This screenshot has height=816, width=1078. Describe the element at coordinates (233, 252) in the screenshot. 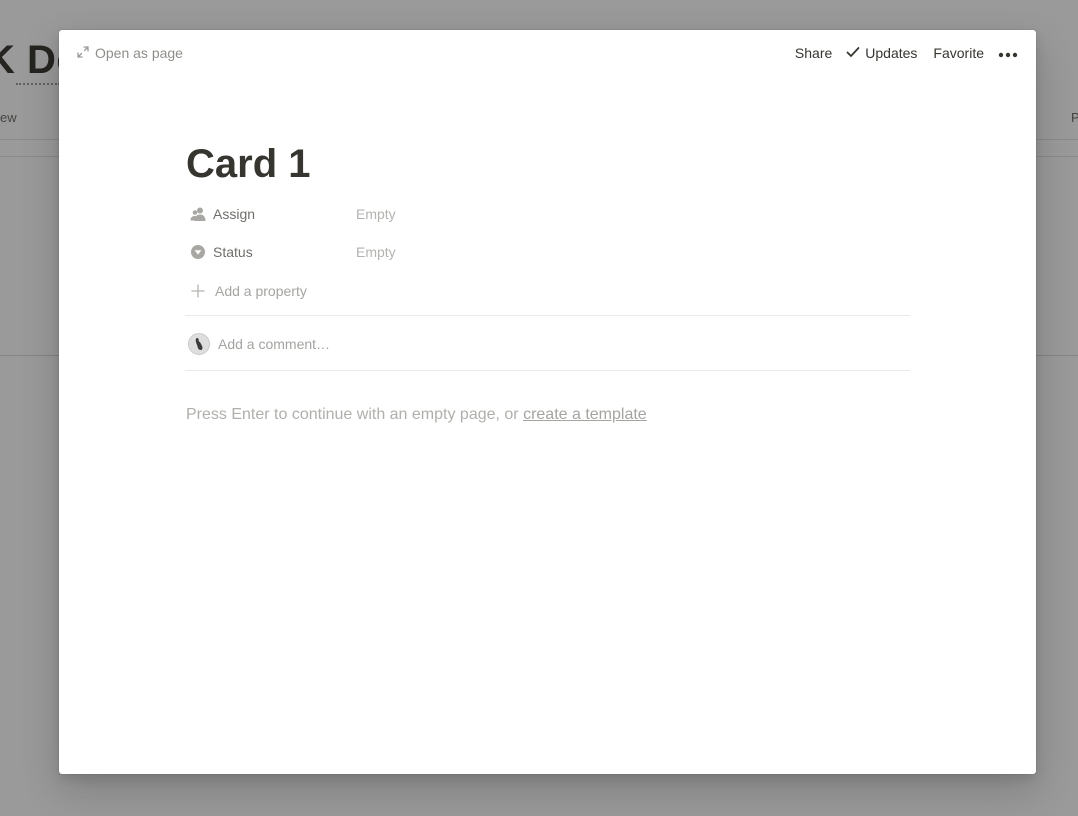

I see `property-label: Status` at that location.